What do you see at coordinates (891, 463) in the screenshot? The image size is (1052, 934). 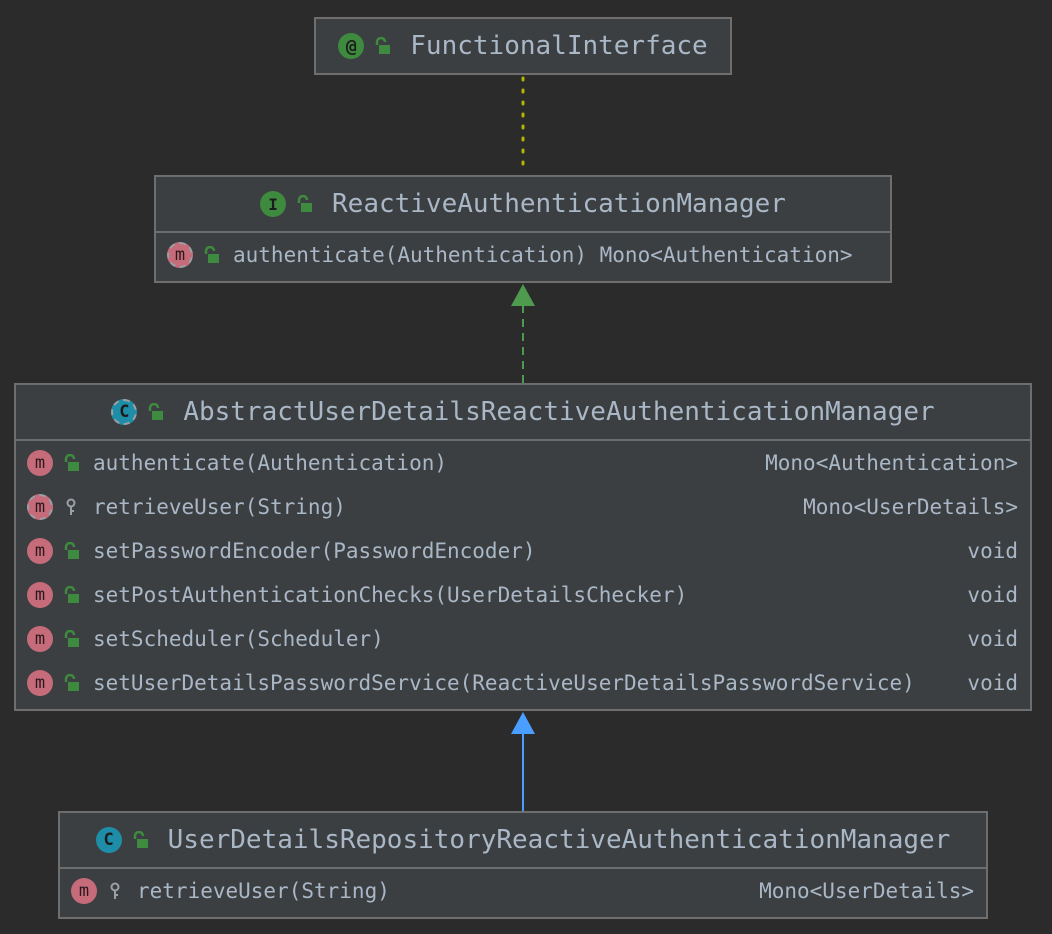 I see `method-return-type: Mono<Authentication>` at bounding box center [891, 463].